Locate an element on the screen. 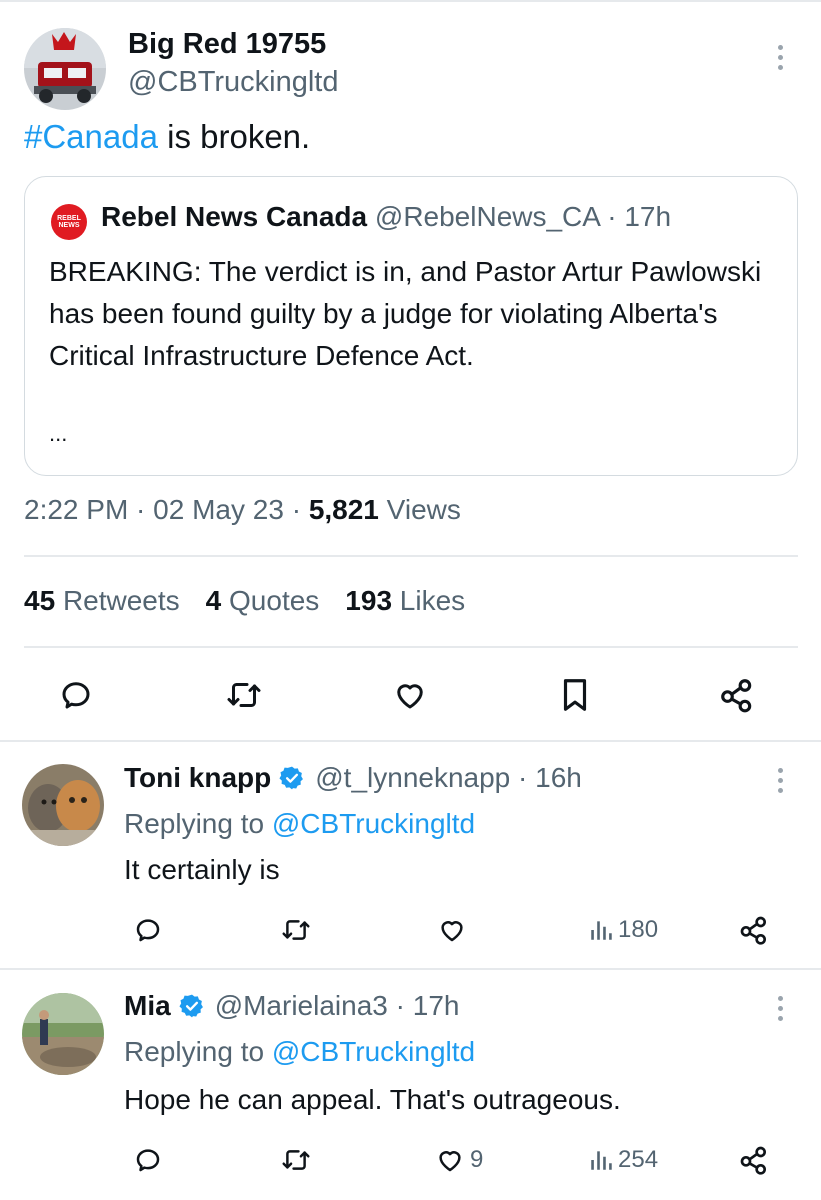 This screenshot has width=821, height=1200. engagement-stats: 45 Retweets 4 Quotes 193 Likes is located at coordinates (244, 601).